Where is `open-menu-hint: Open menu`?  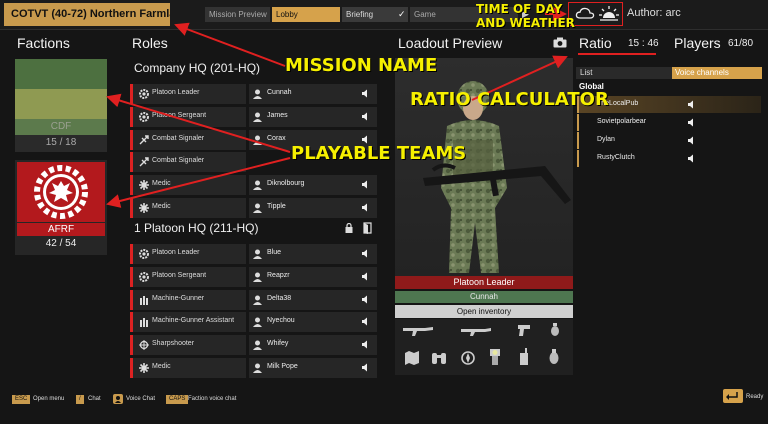 open-menu-hint: Open menu is located at coordinates (48, 399).